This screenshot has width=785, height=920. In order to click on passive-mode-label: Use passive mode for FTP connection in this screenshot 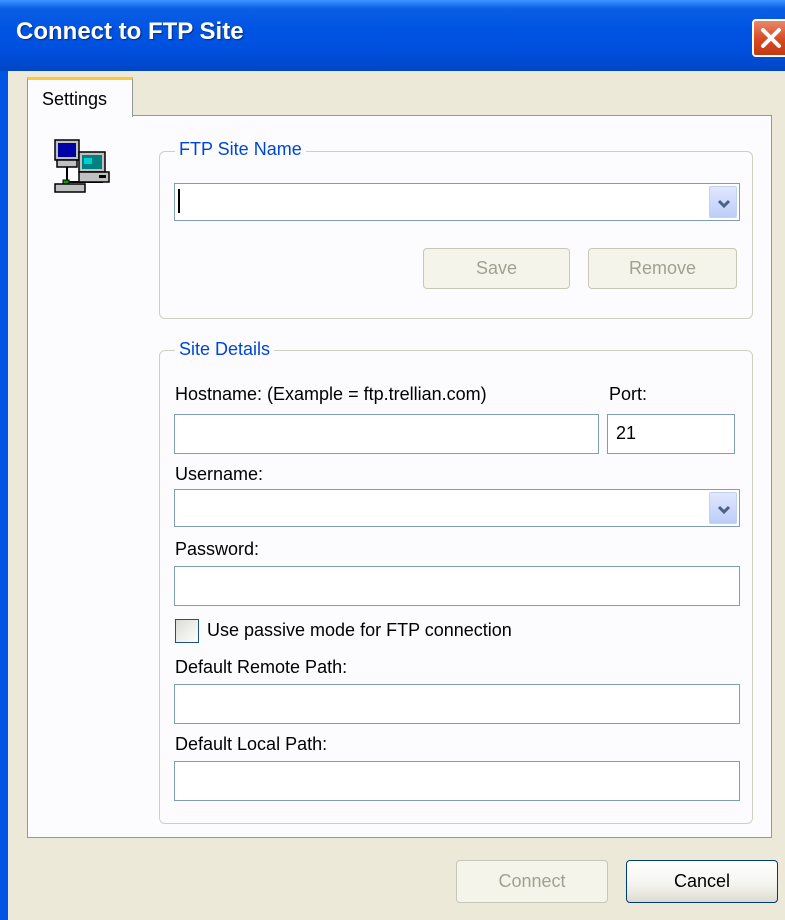, I will do `click(359, 630)`.